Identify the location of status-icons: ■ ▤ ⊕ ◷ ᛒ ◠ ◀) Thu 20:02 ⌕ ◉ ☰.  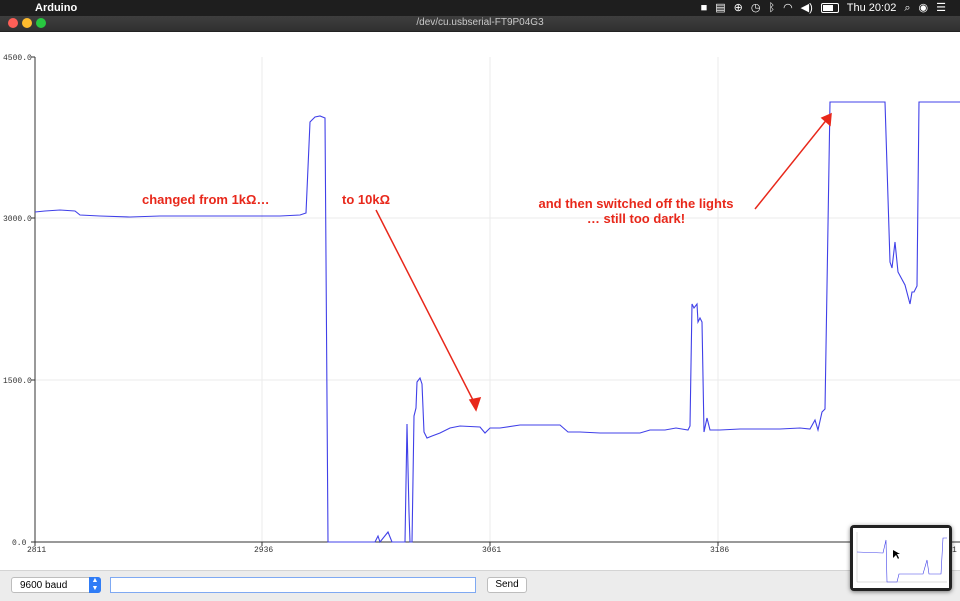
(823, 8).